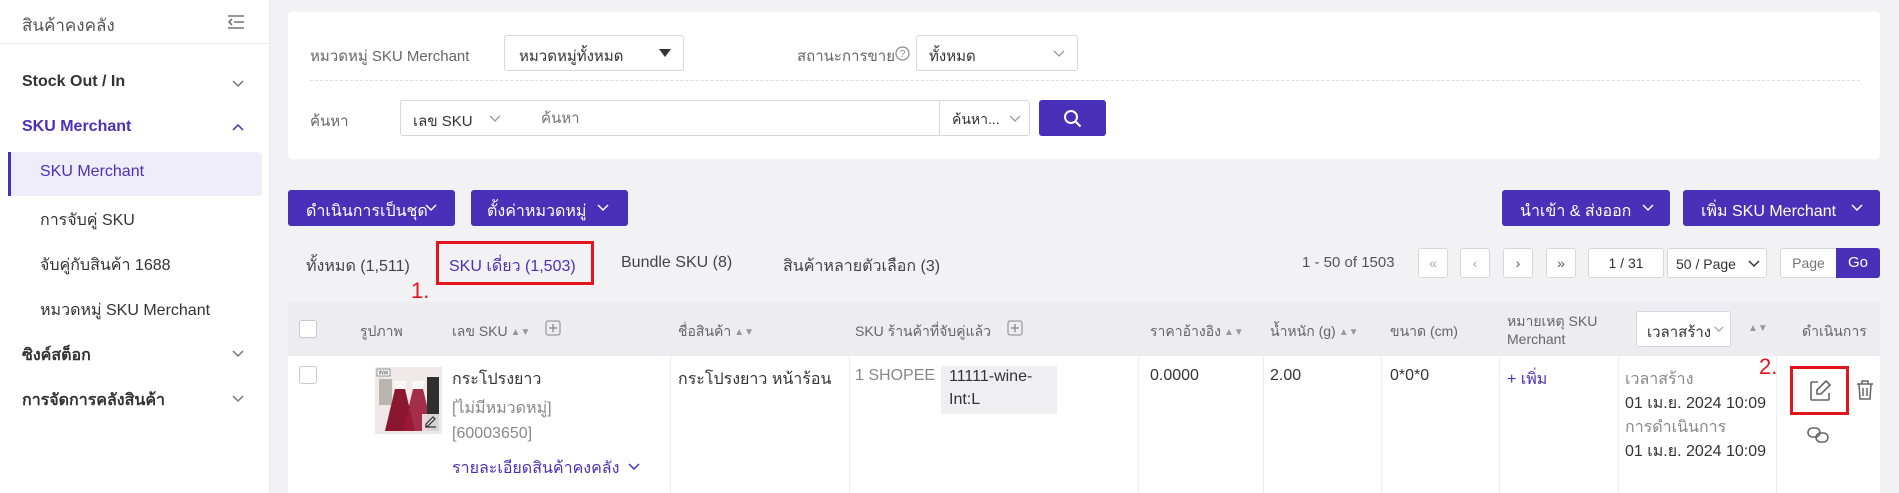  Describe the element at coordinates (135, 22) in the screenshot. I see `sidebar-header: สินค้าคงคลัง` at that location.